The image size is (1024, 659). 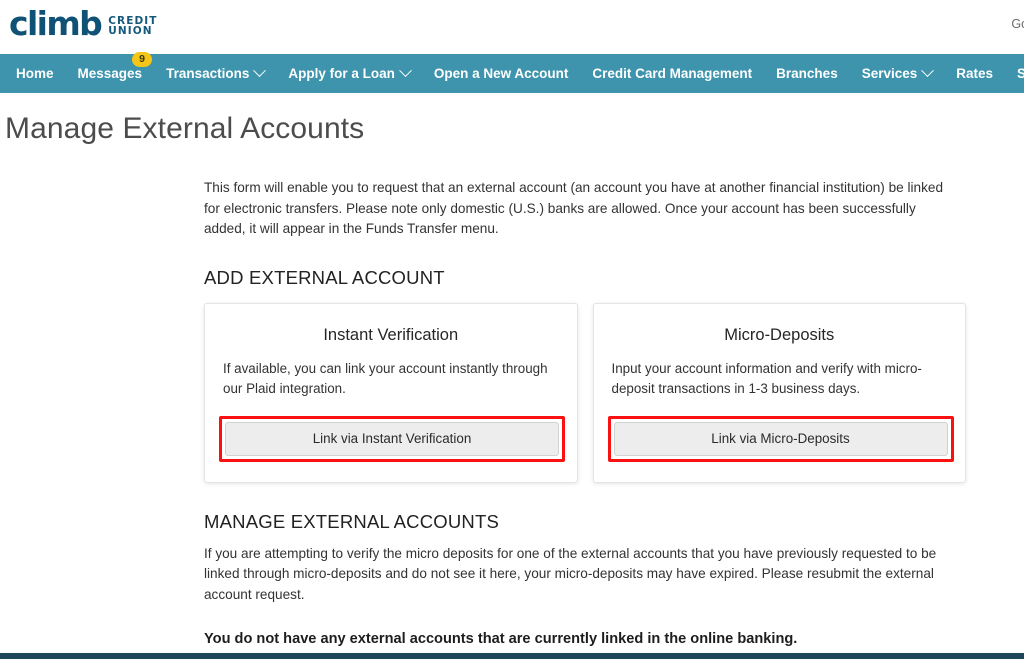 I want to click on link-via-micro-deposits-button: Link via Micro-Deposits, so click(x=780, y=438).